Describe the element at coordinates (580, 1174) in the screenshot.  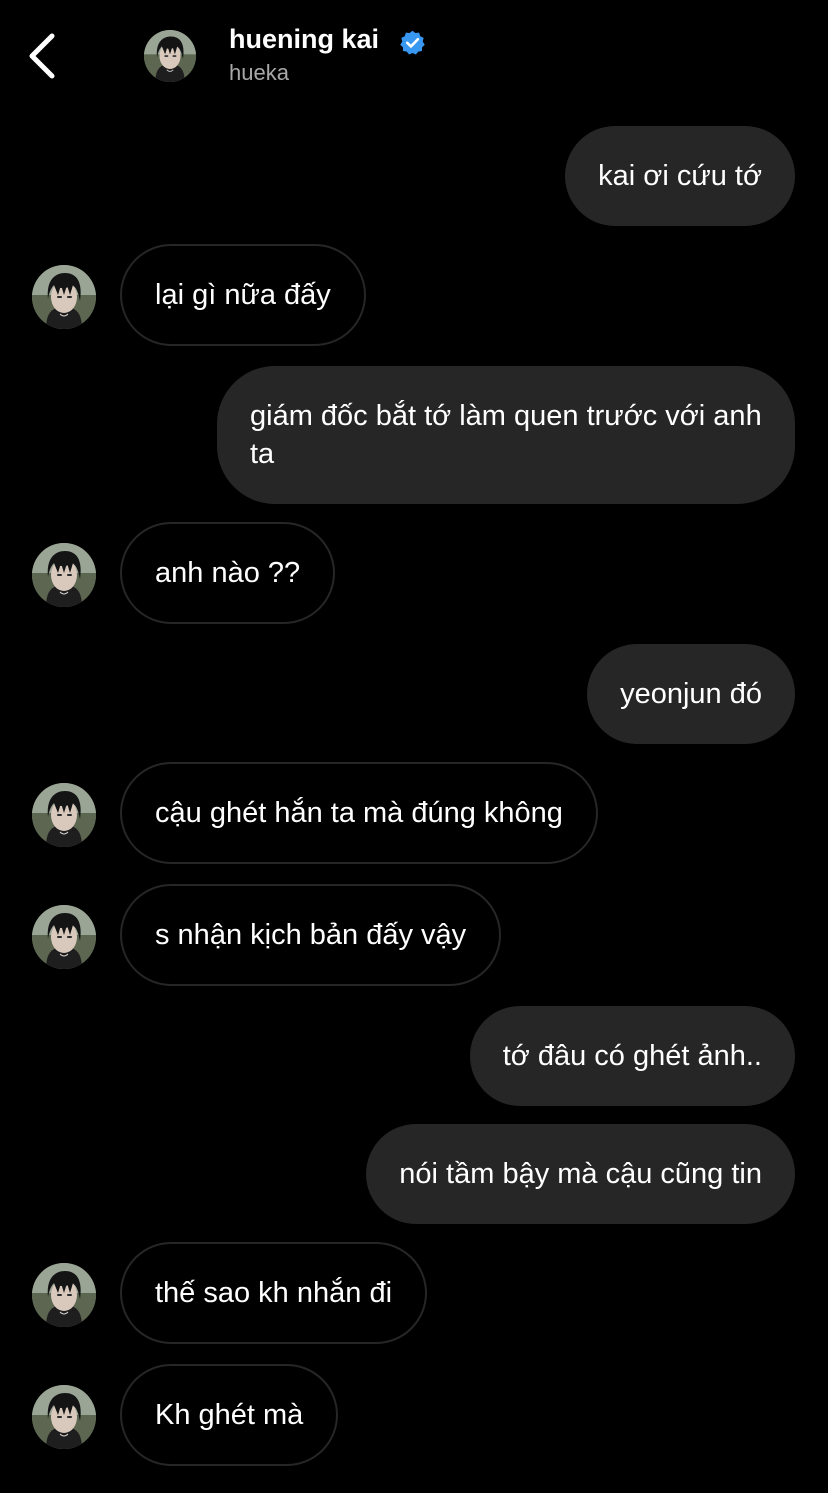
I see `outgoing-message-bubble: nói tầm bậy mà cậu cũng tin` at that location.